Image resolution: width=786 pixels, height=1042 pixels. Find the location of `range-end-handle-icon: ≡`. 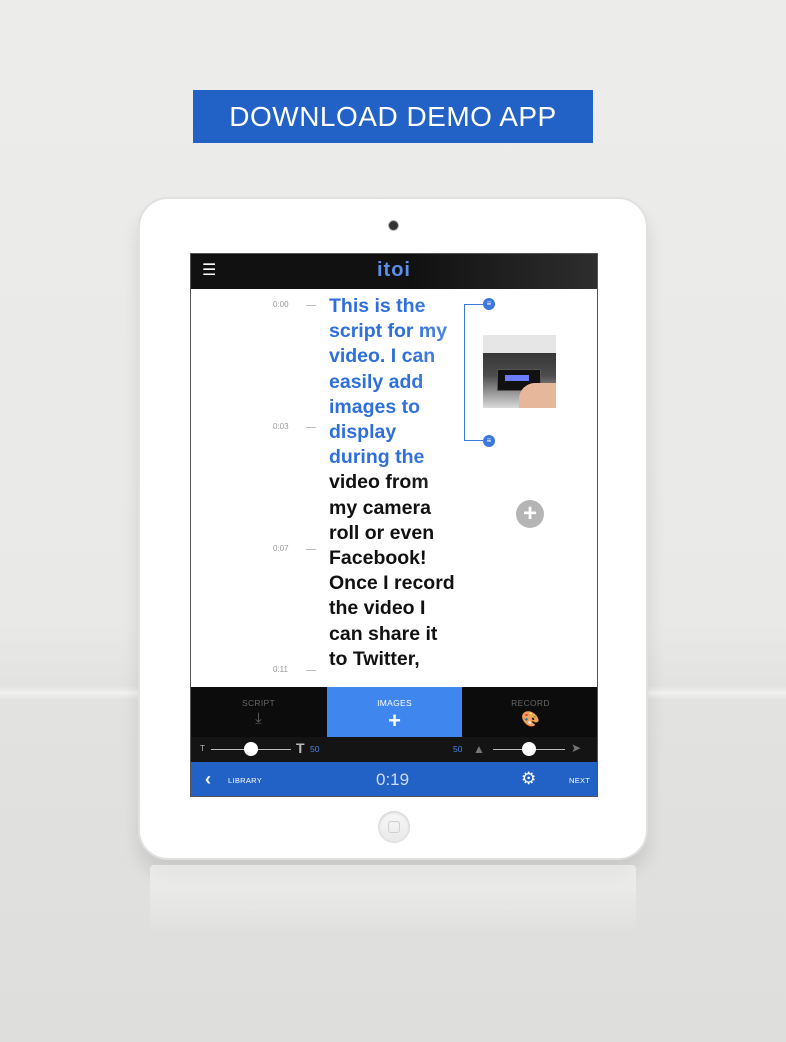

range-end-handle-icon: ≡ is located at coordinates (489, 441).